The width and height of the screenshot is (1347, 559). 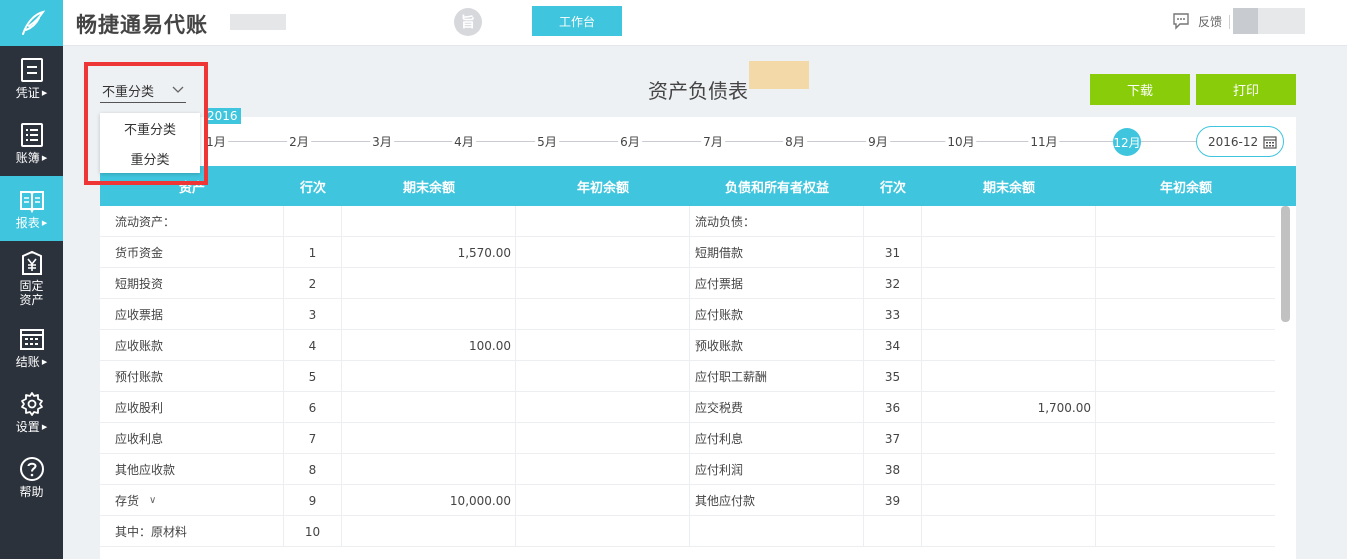 What do you see at coordinates (31, 78) in the screenshot?
I see `sidebar-item-voucher: 凭证 ▶` at bounding box center [31, 78].